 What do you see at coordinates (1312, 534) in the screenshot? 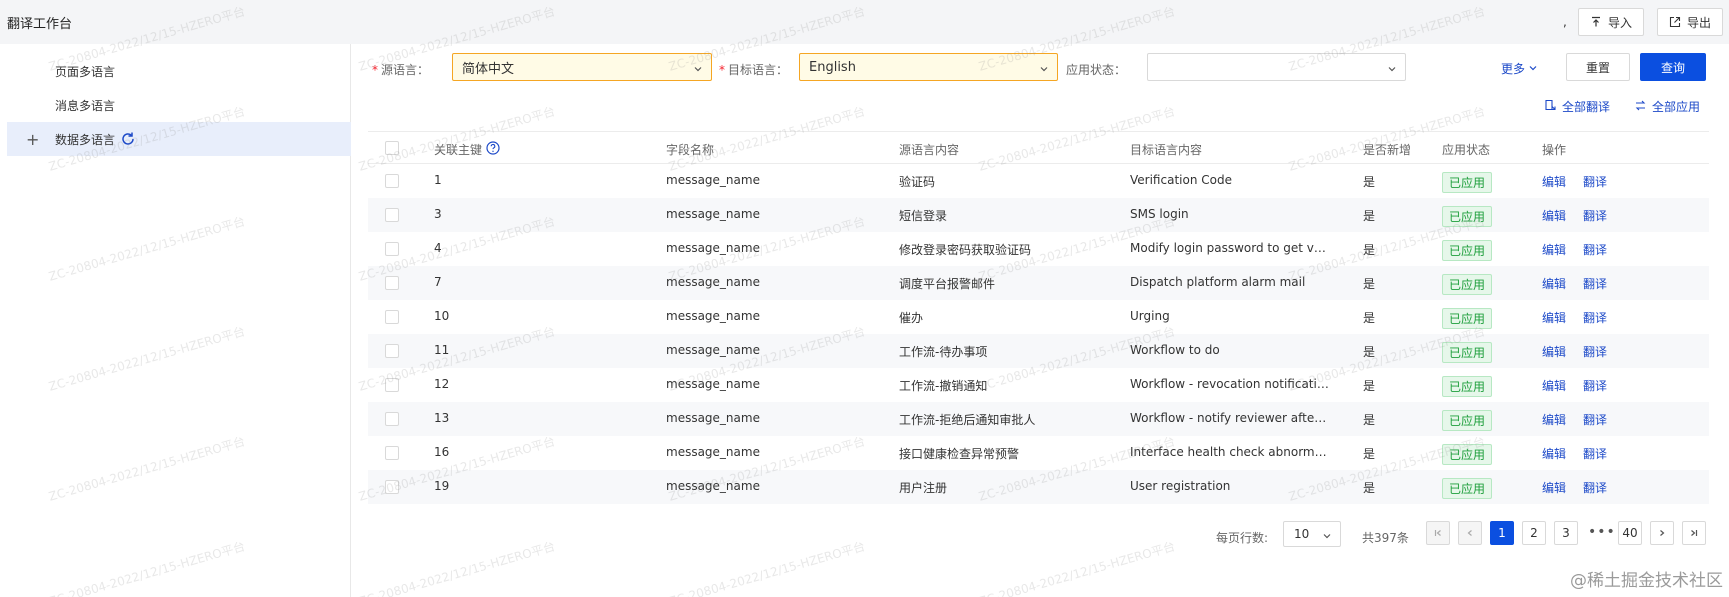
I see `page-size-select: 10` at bounding box center [1312, 534].